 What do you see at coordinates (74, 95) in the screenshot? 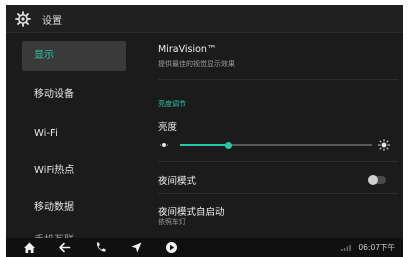
I see `sidebar-item-mobile-devices: 移动设备` at bounding box center [74, 95].